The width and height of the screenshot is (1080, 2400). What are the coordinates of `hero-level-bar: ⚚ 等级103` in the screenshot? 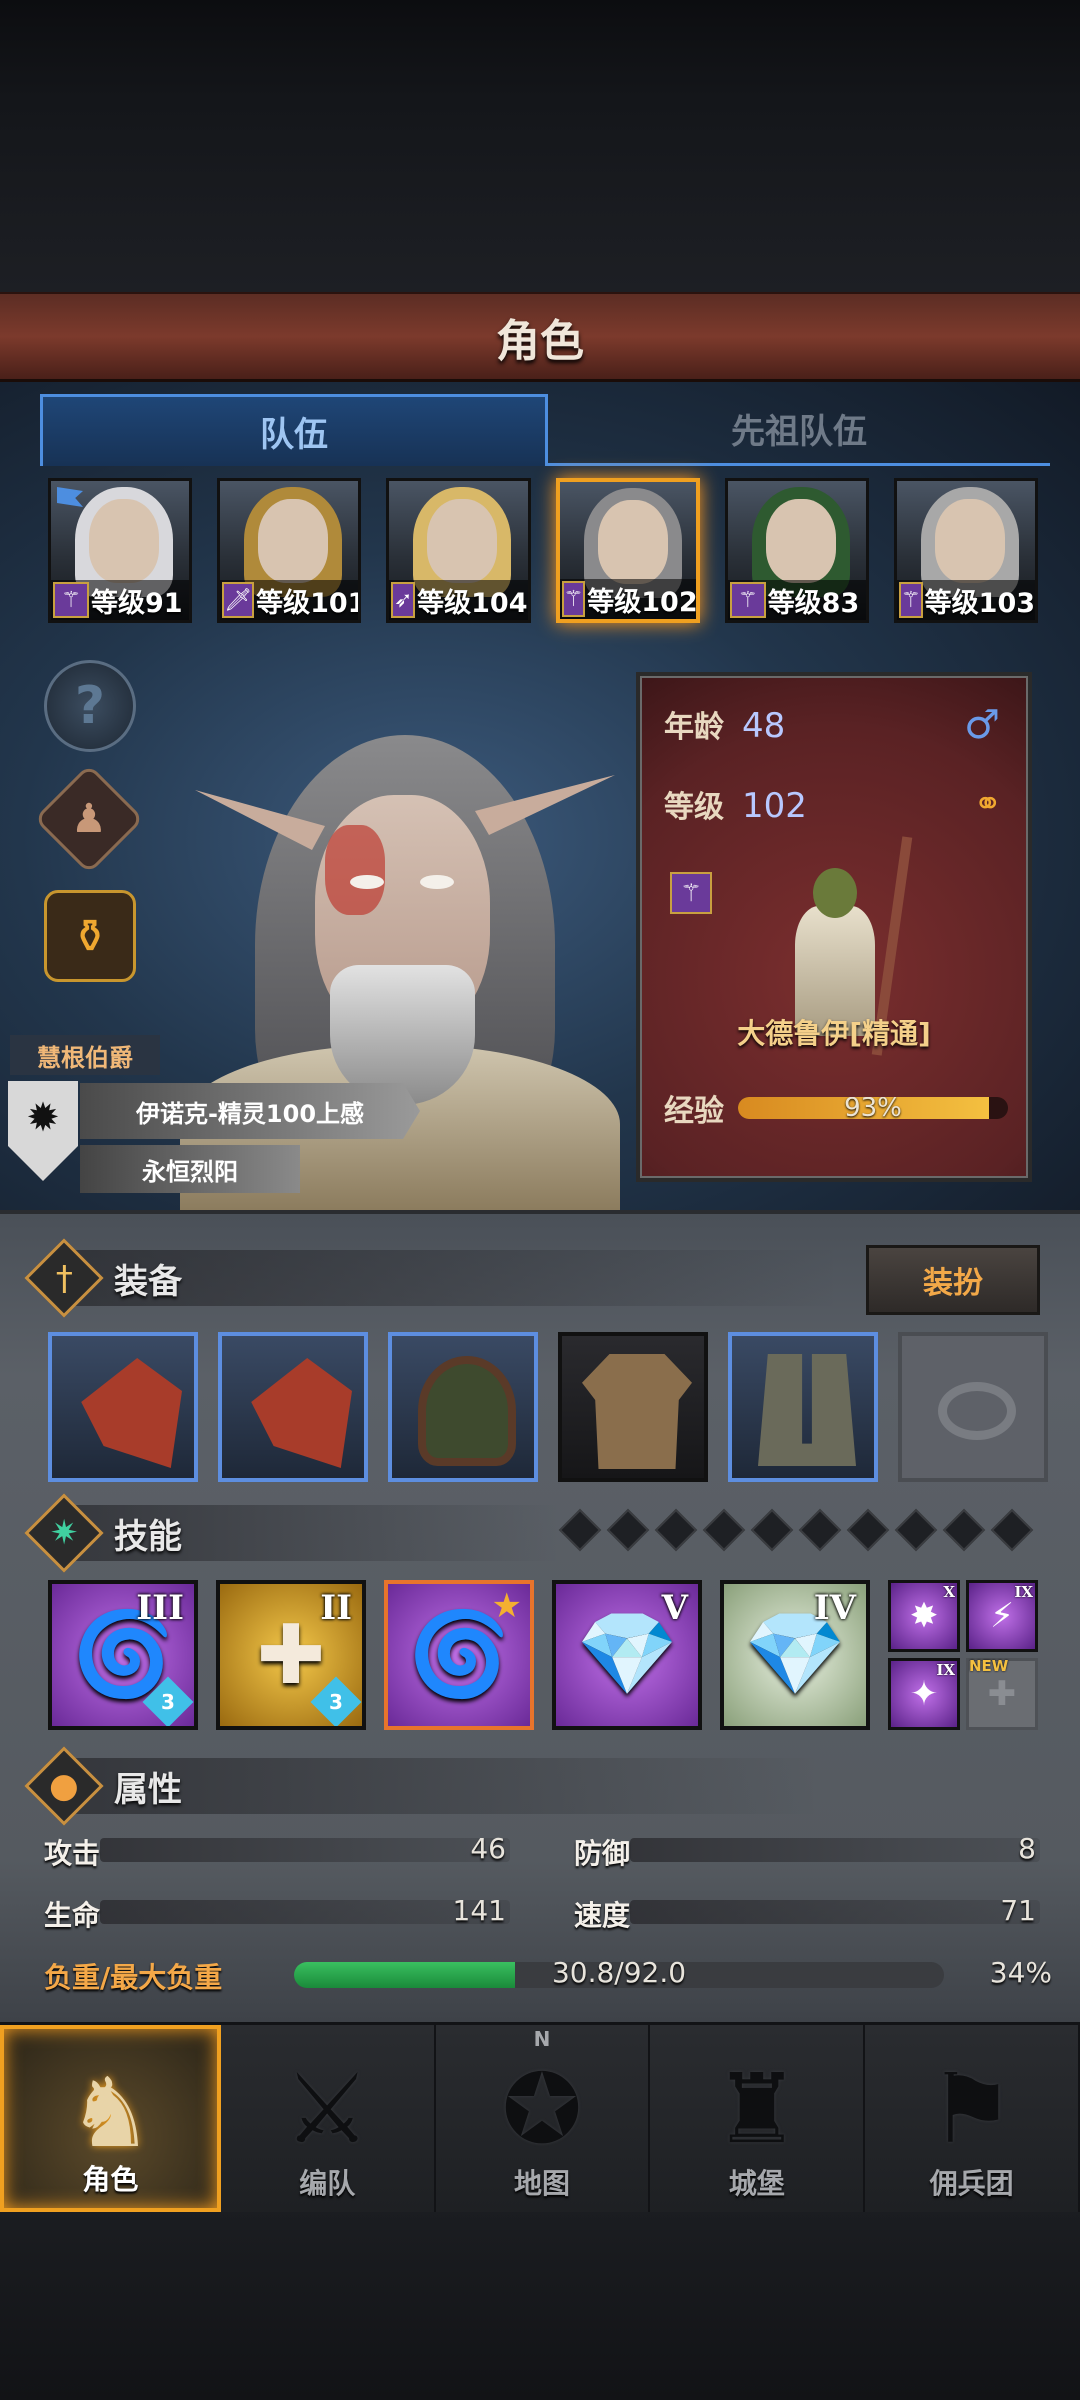 It's located at (966, 600).